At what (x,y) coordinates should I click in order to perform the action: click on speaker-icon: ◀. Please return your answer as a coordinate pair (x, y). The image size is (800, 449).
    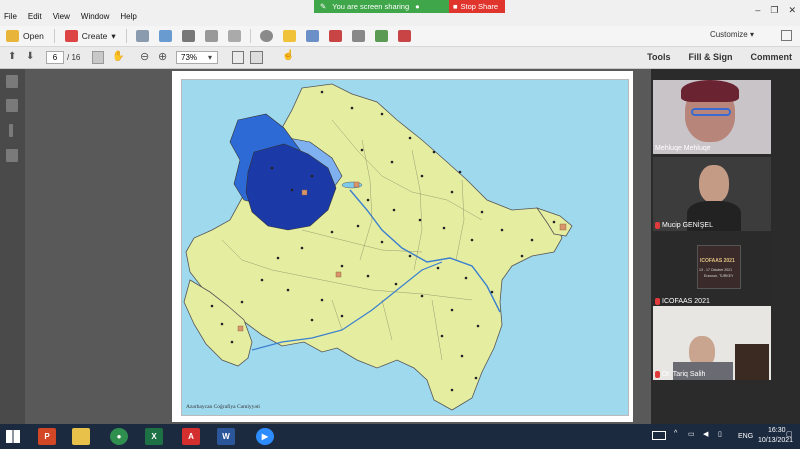
    Looking at the image, I should click on (705, 434).